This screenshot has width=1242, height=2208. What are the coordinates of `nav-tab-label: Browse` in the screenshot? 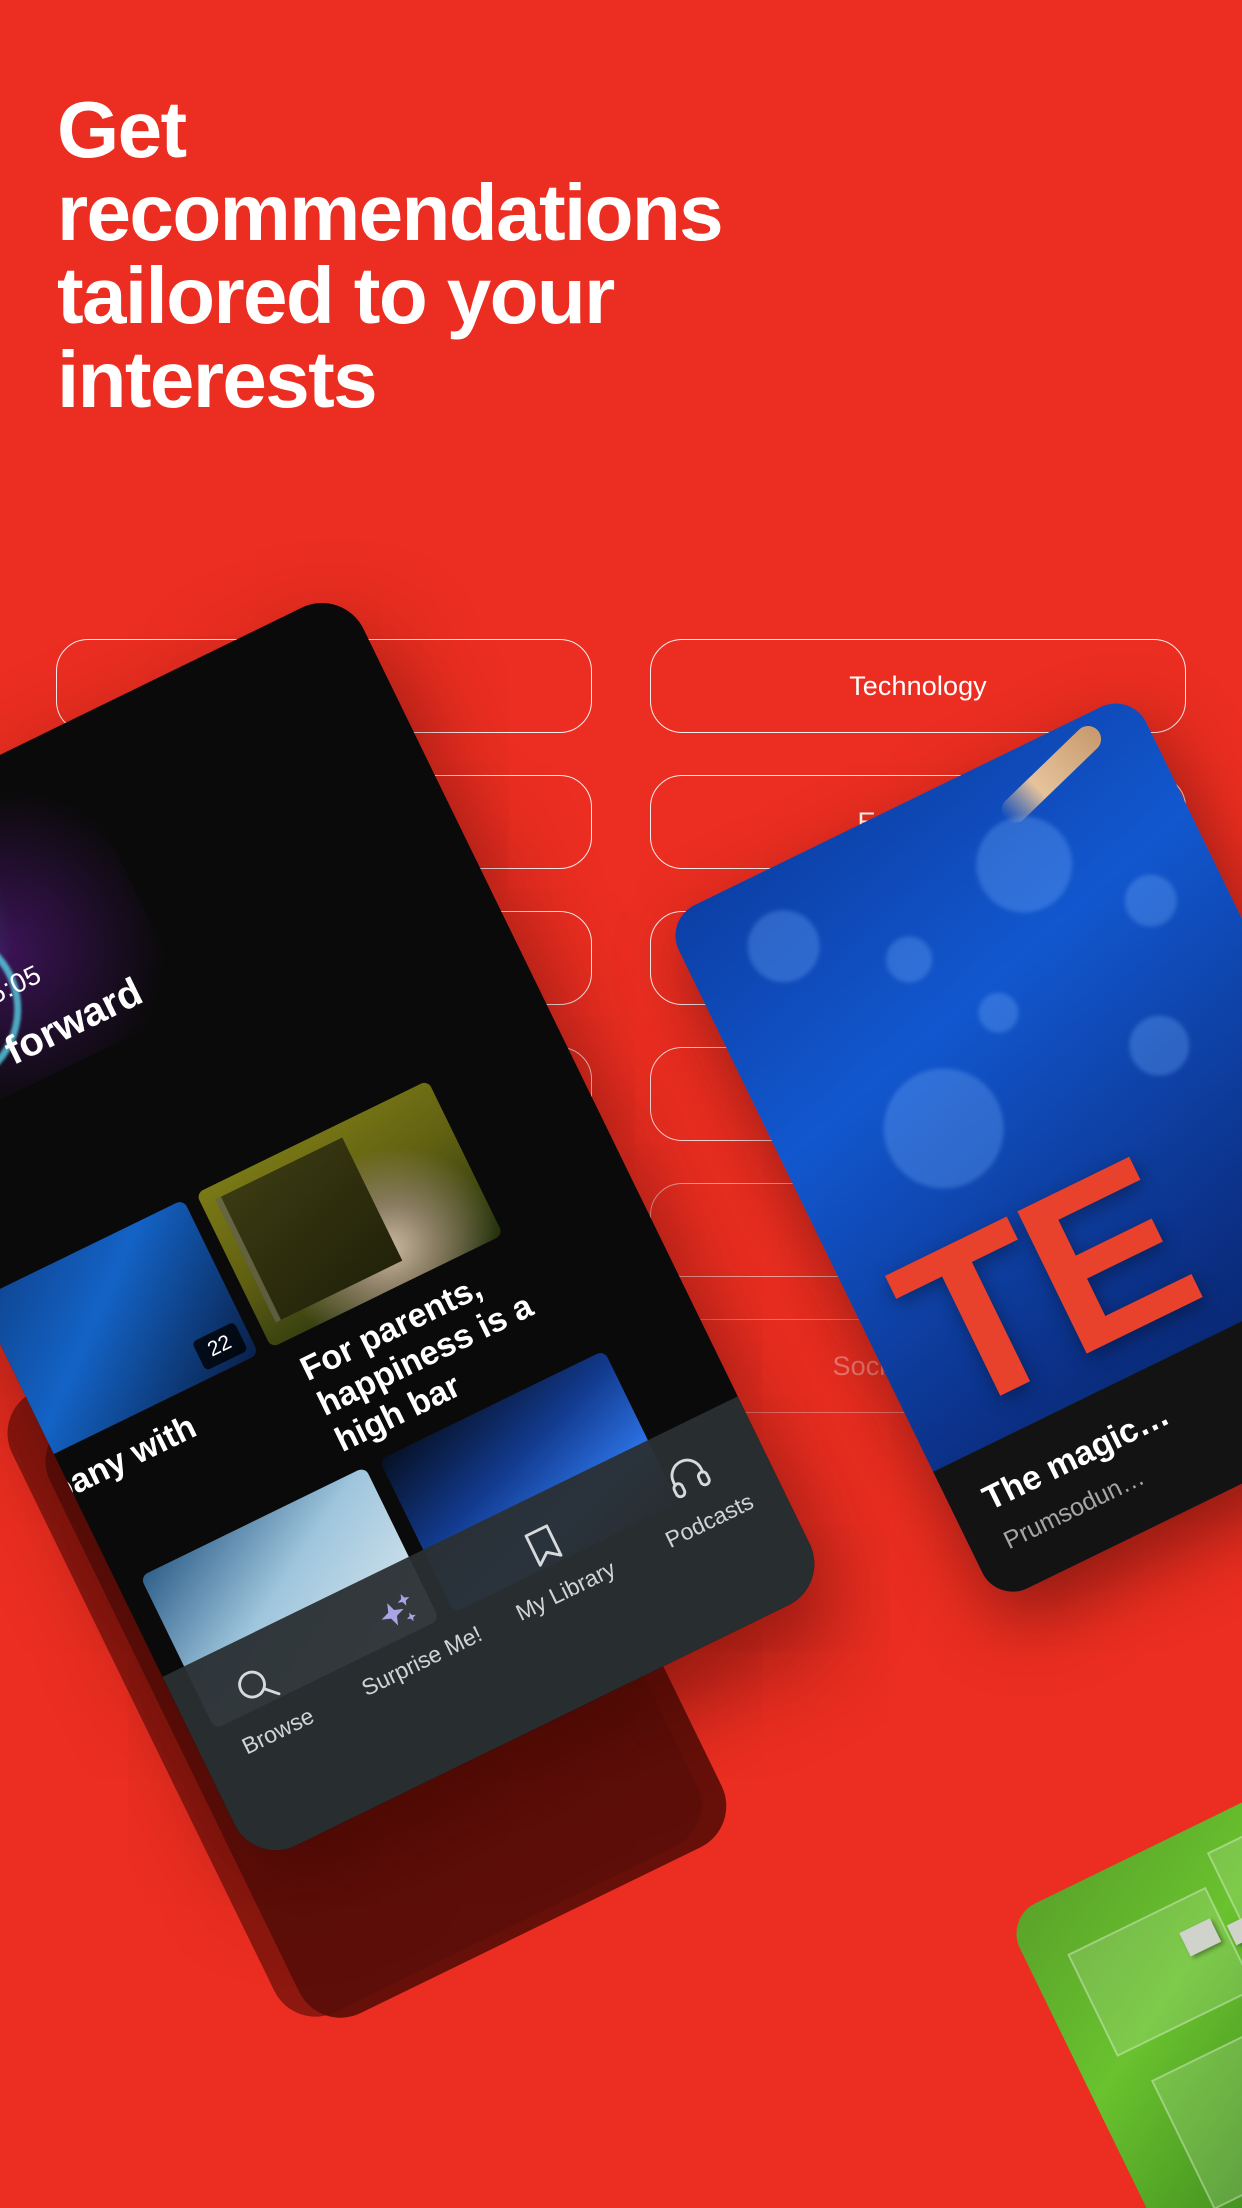 It's located at (277, 1731).